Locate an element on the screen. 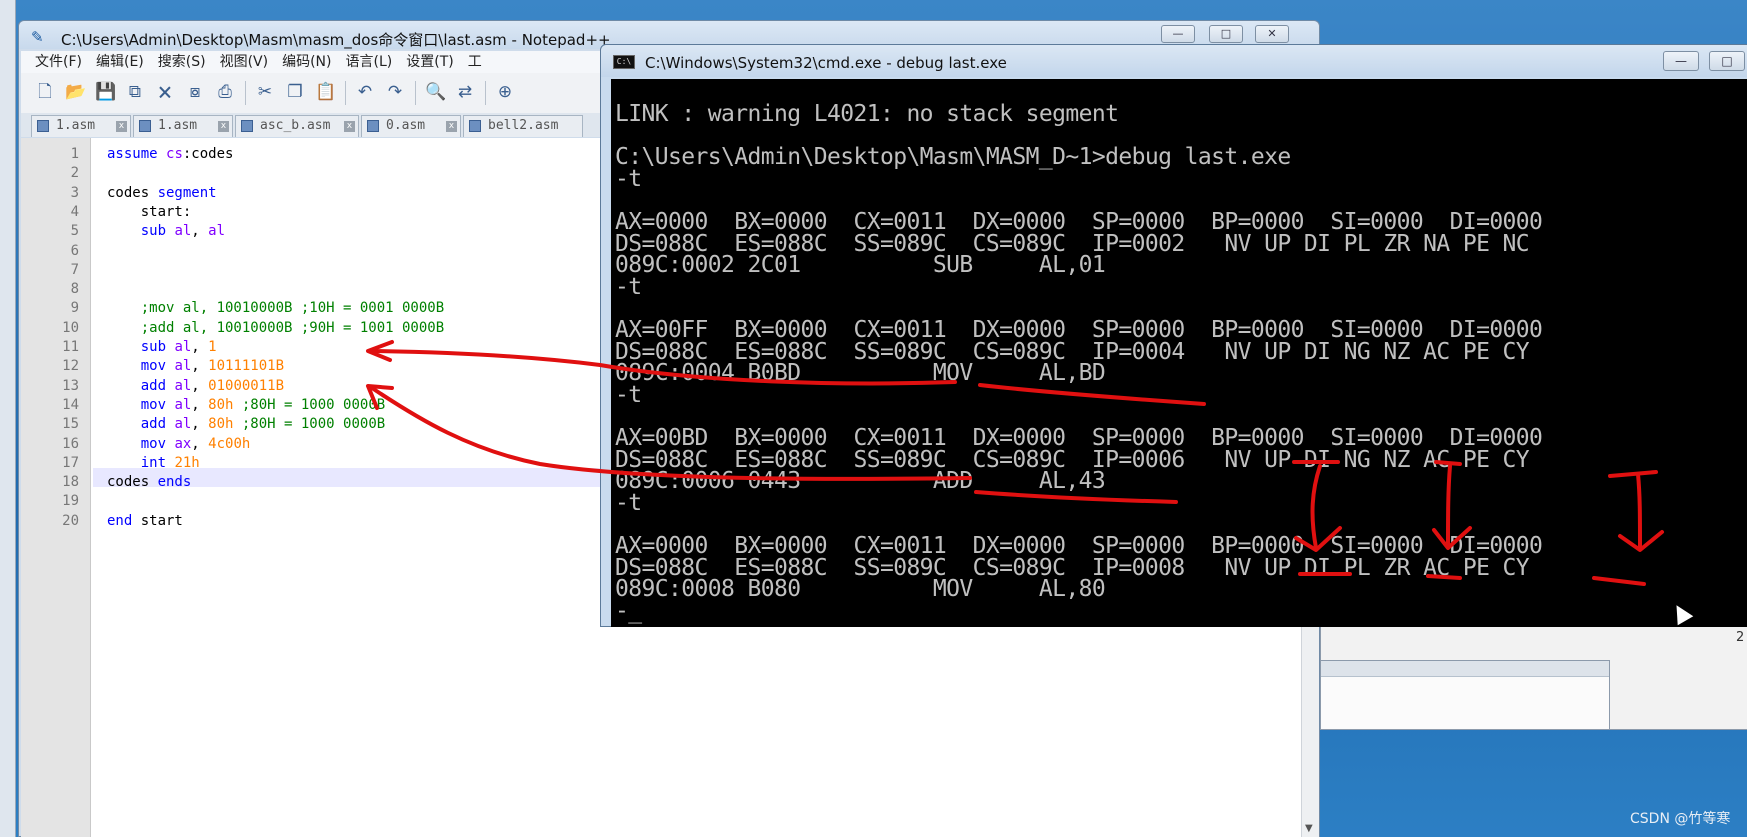 The height and width of the screenshot is (837, 1747). code-token: 80h is located at coordinates (221, 424).